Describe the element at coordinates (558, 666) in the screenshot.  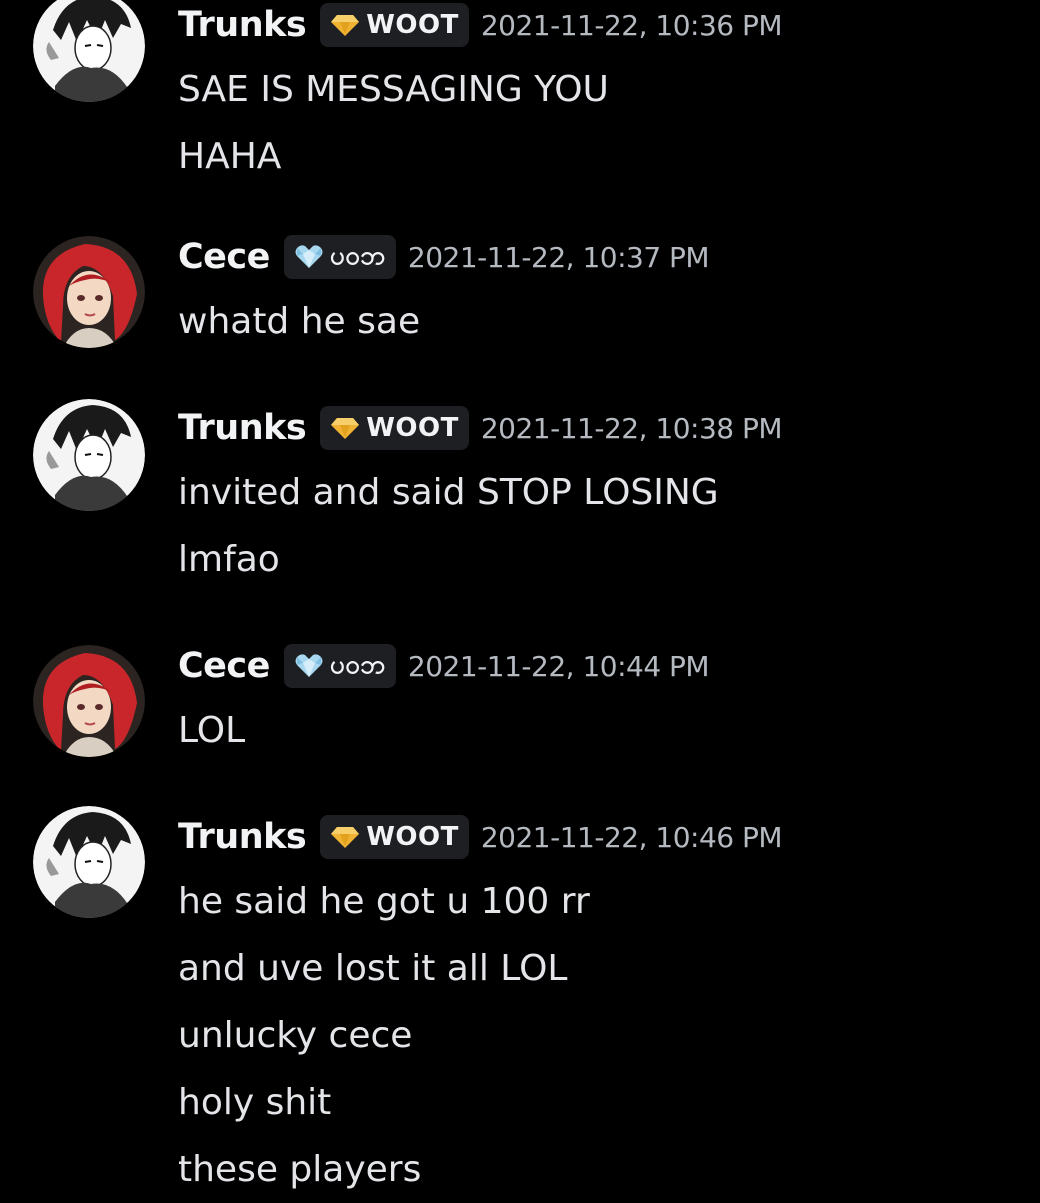
I see `timestamp: 2021-11-22, 10:44 PM` at that location.